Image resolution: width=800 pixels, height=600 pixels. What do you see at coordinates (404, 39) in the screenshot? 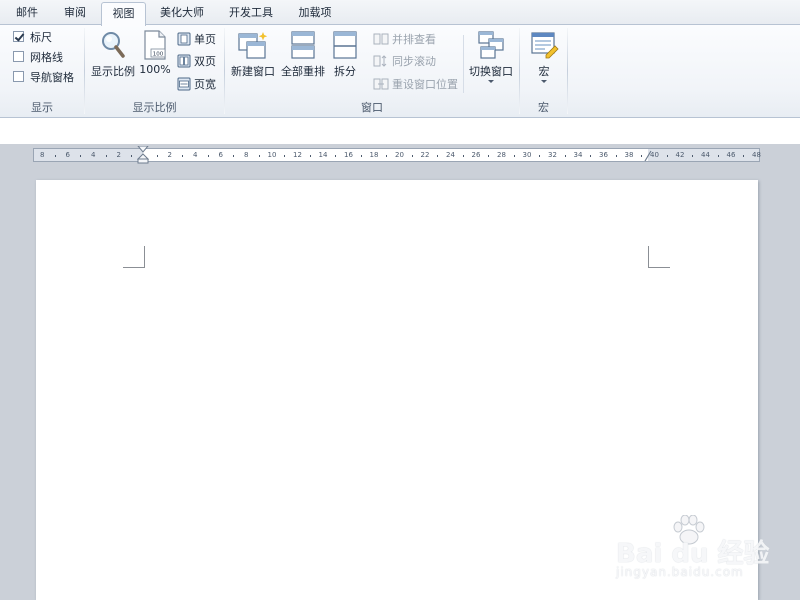
I see `side-by-side-button: 并排查看` at bounding box center [404, 39].